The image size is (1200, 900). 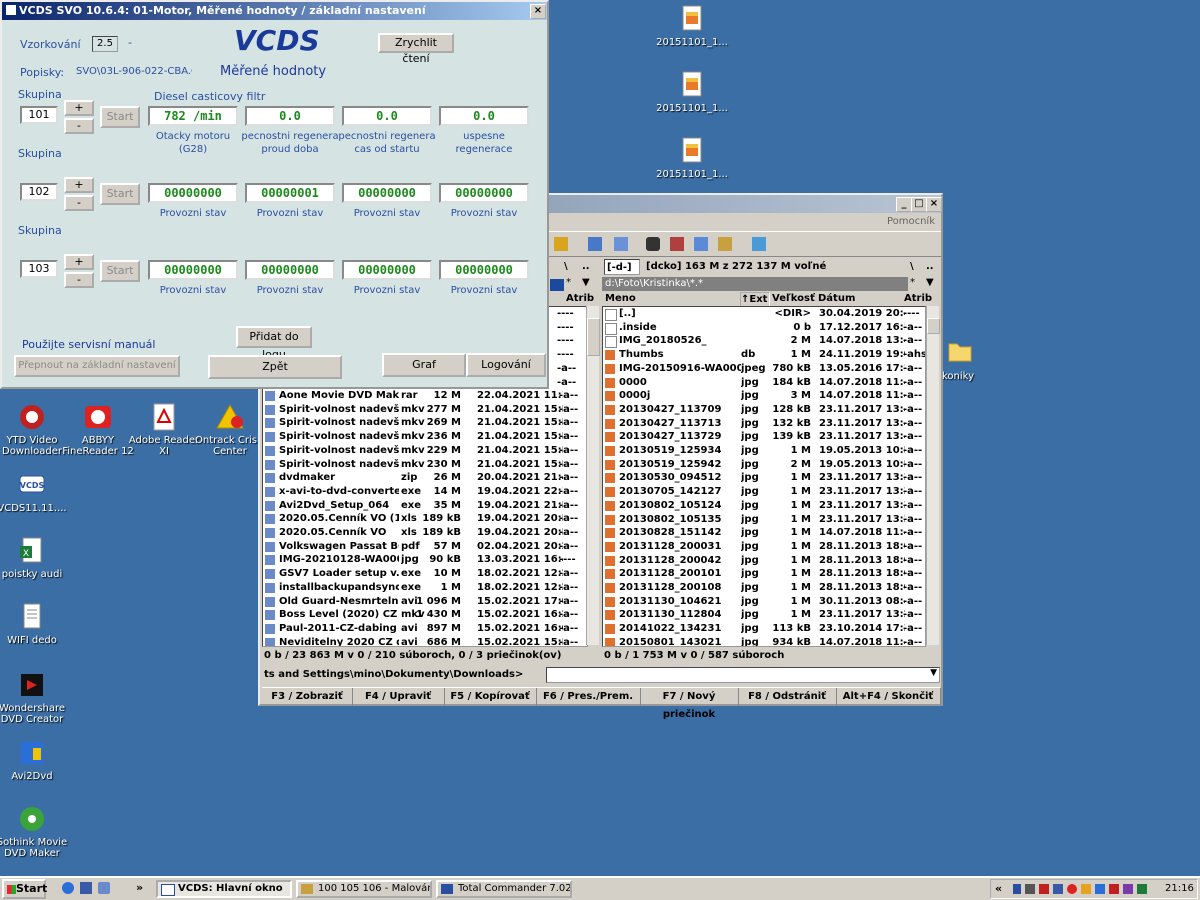 I want to click on graf-button: Graf, so click(x=424, y=365).